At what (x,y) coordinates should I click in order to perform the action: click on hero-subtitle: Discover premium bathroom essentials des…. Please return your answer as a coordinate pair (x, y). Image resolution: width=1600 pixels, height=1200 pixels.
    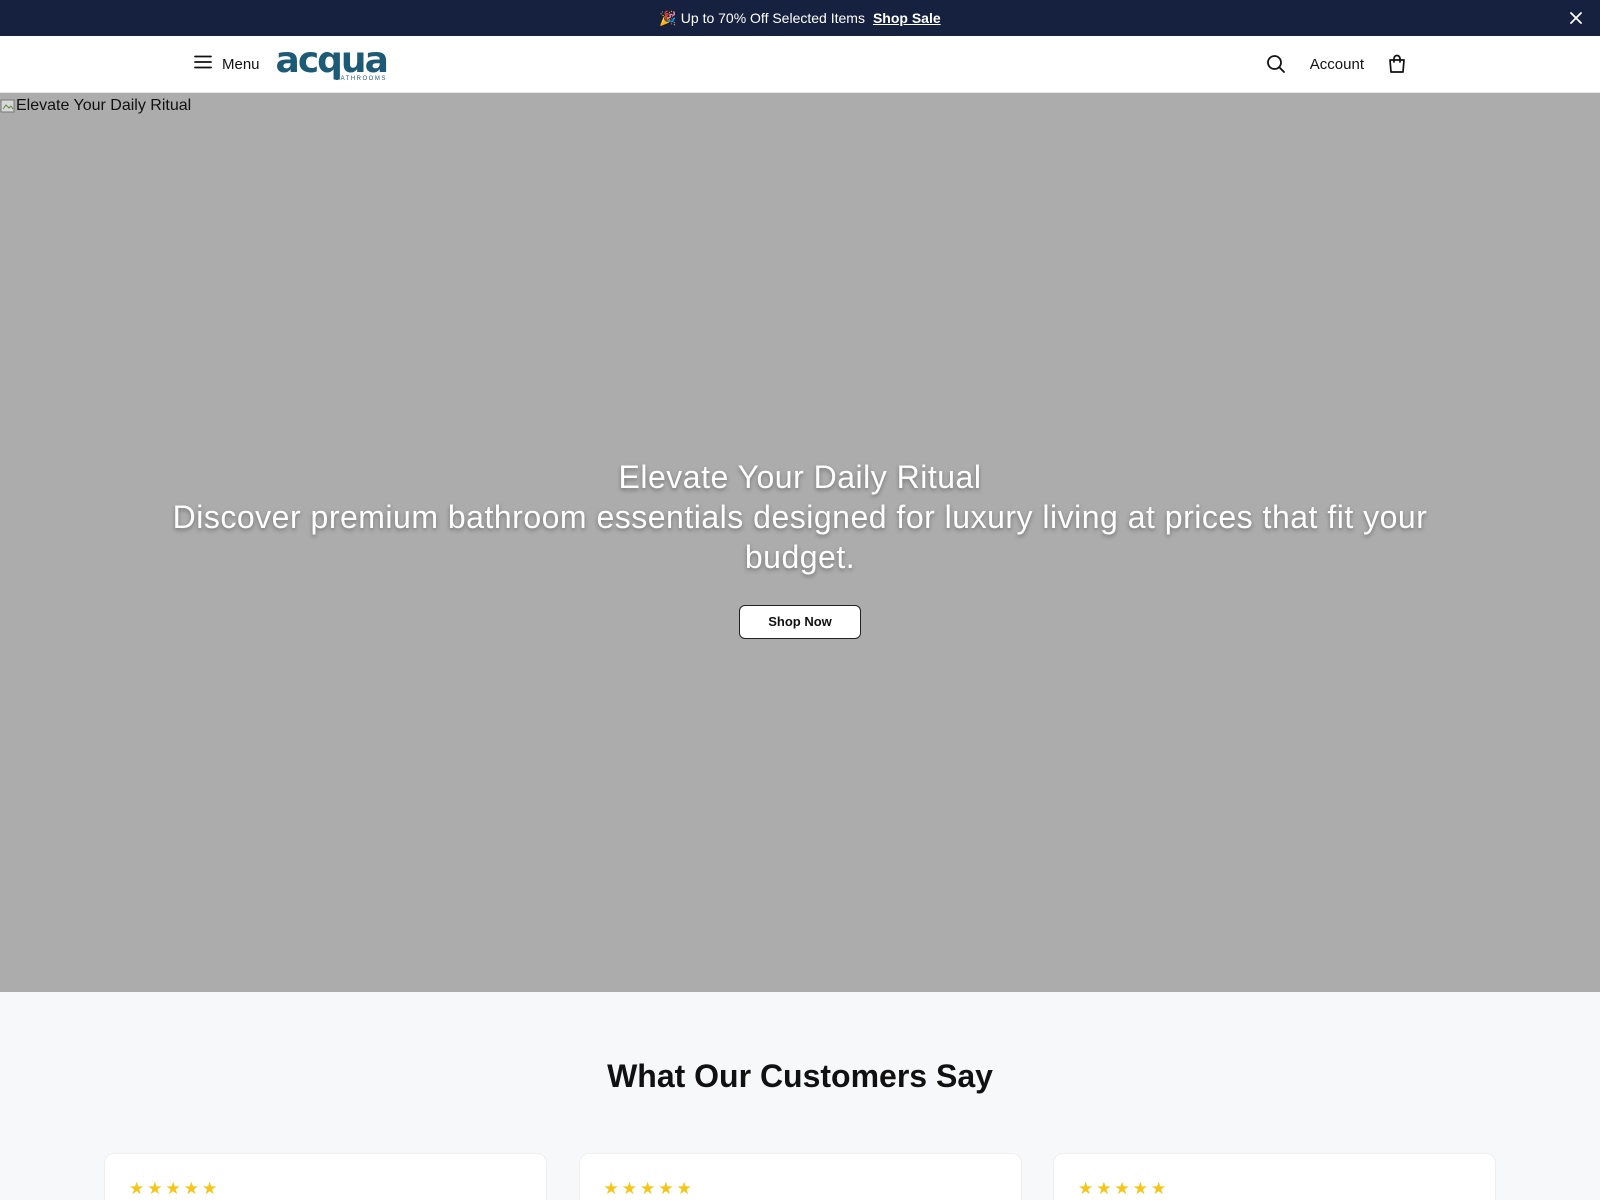
    Looking at the image, I should click on (800, 537).